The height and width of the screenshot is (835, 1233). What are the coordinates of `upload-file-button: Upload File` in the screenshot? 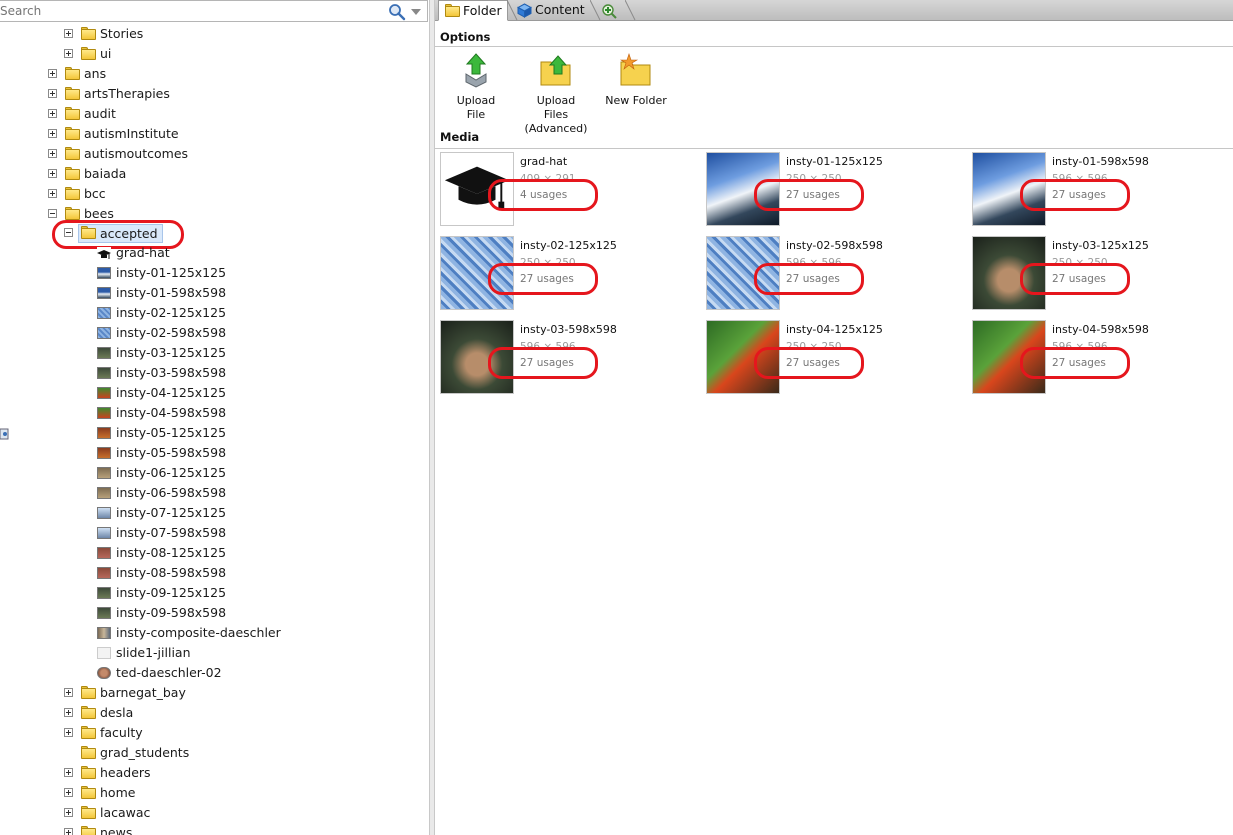 It's located at (476, 87).